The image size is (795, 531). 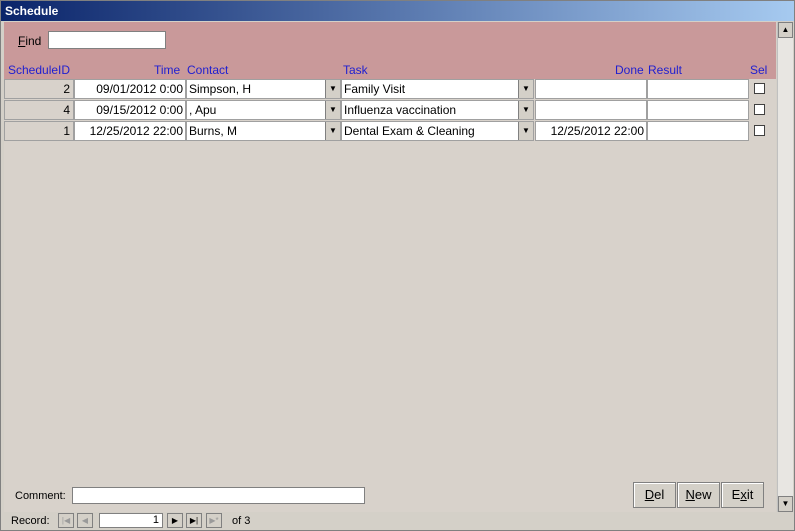 I want to click on contact-combo: Burns, M ▼, so click(x=263, y=131).